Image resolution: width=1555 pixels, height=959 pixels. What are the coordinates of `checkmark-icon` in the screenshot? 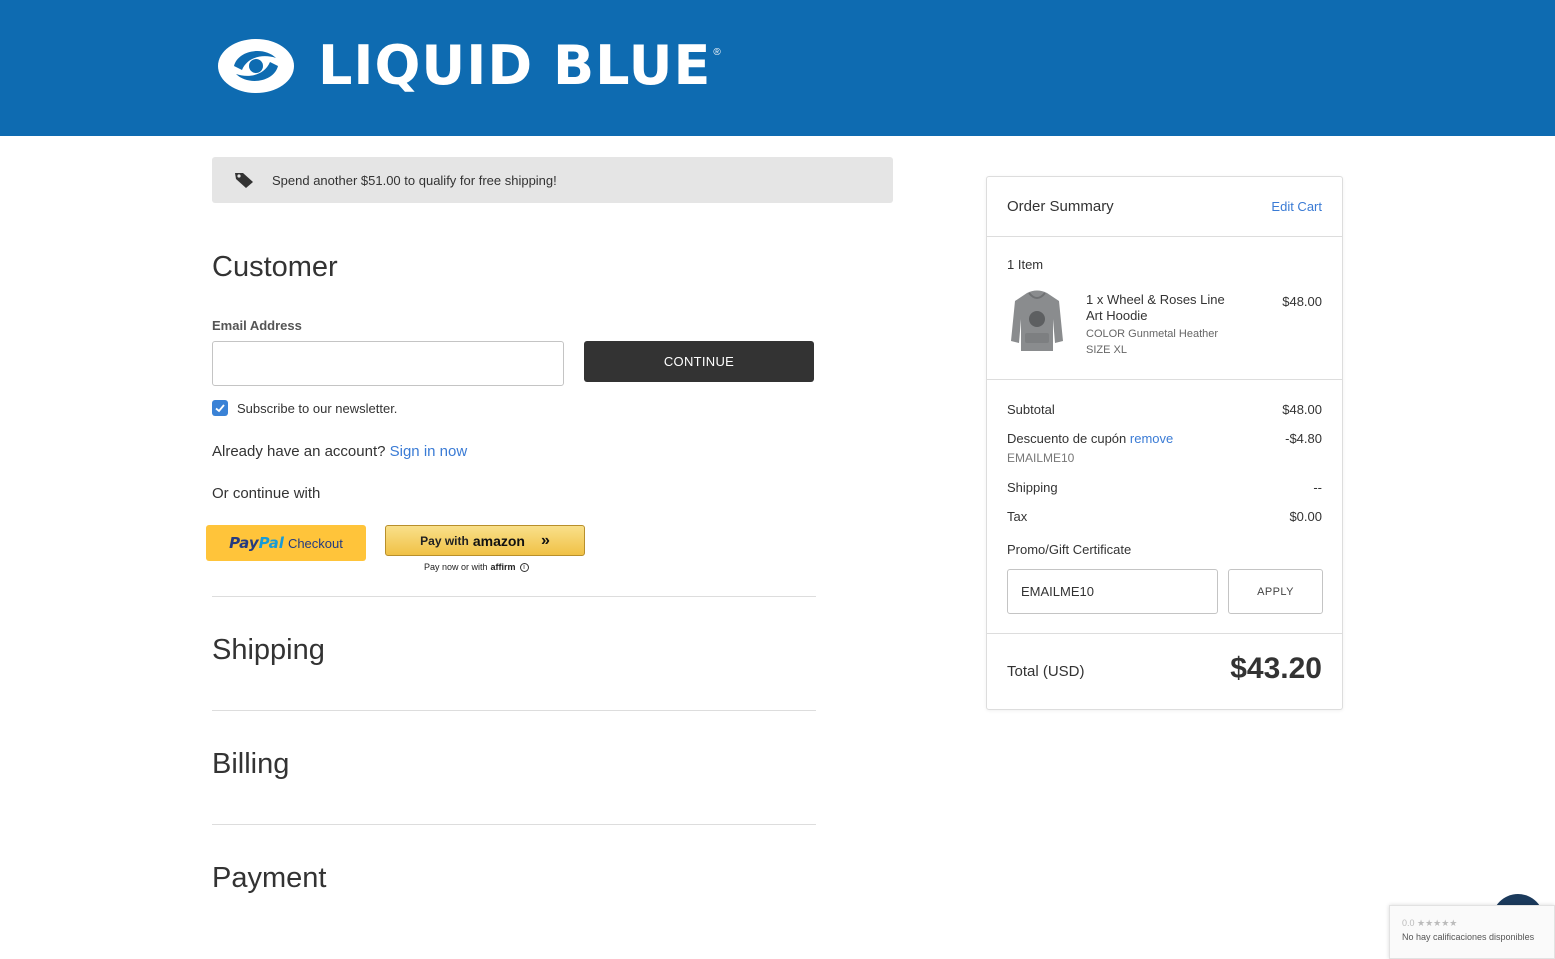 It's located at (220, 408).